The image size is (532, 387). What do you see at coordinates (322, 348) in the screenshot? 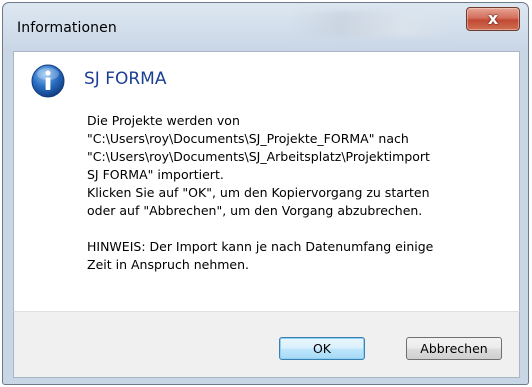
I see `ok-button: OK` at bounding box center [322, 348].